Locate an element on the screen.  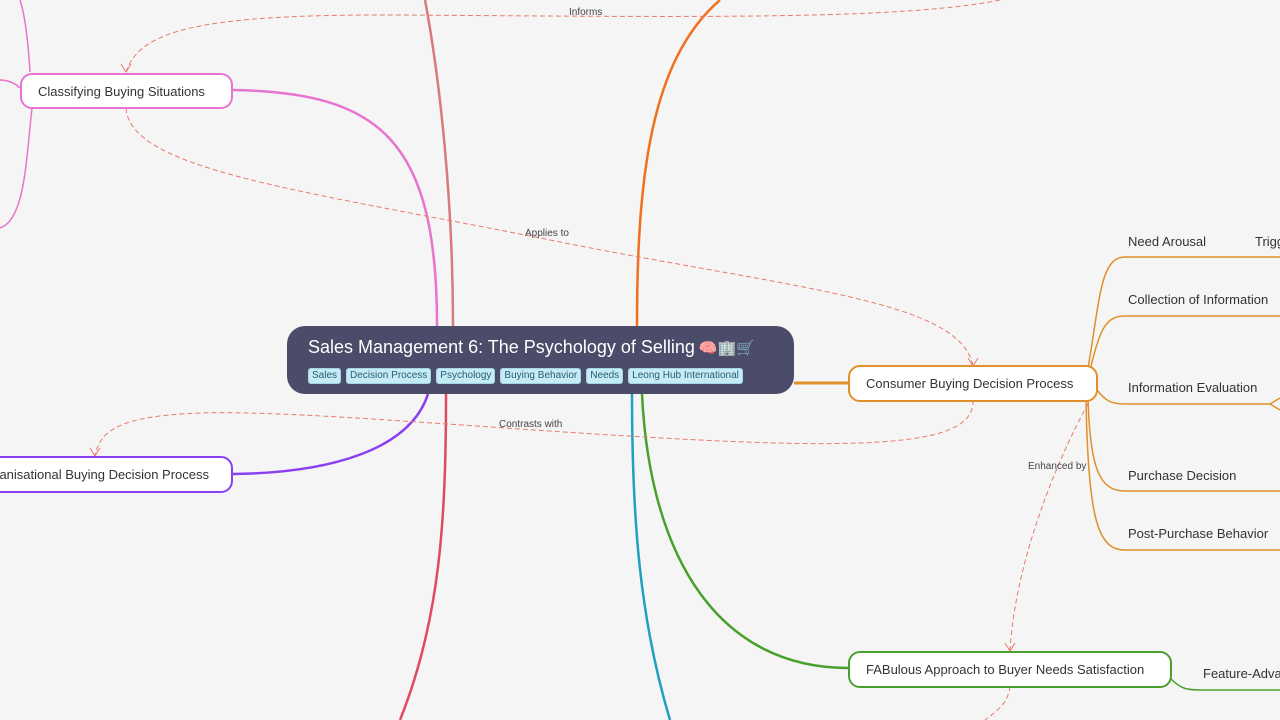
node-label: Classifying Buying Situations is located at coordinates (121, 91).